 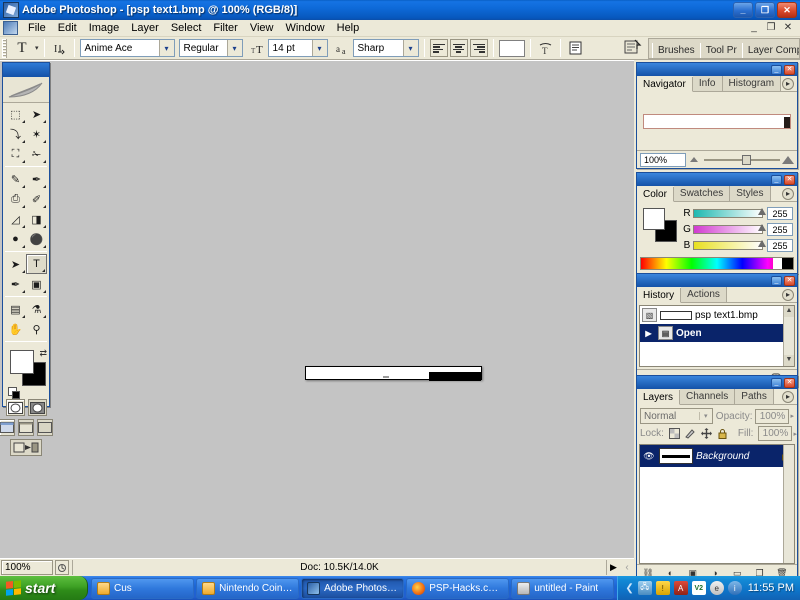 I want to click on align-center-button, so click(x=458, y=48).